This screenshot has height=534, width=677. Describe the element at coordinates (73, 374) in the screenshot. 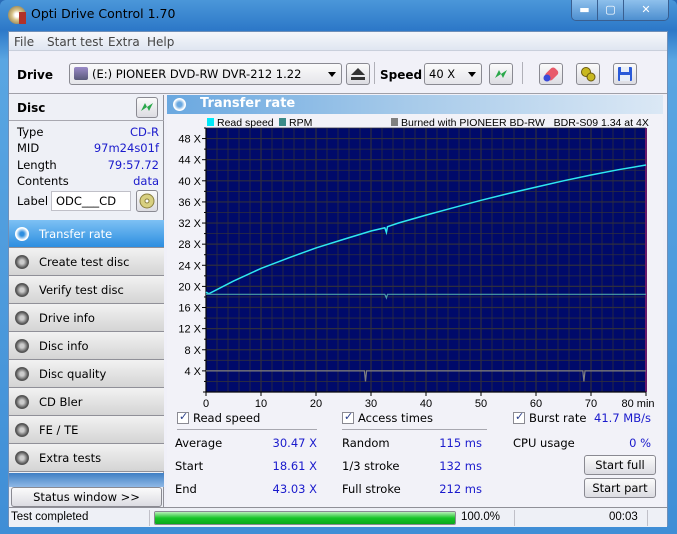

I see `nav-label: Disc quality` at that location.